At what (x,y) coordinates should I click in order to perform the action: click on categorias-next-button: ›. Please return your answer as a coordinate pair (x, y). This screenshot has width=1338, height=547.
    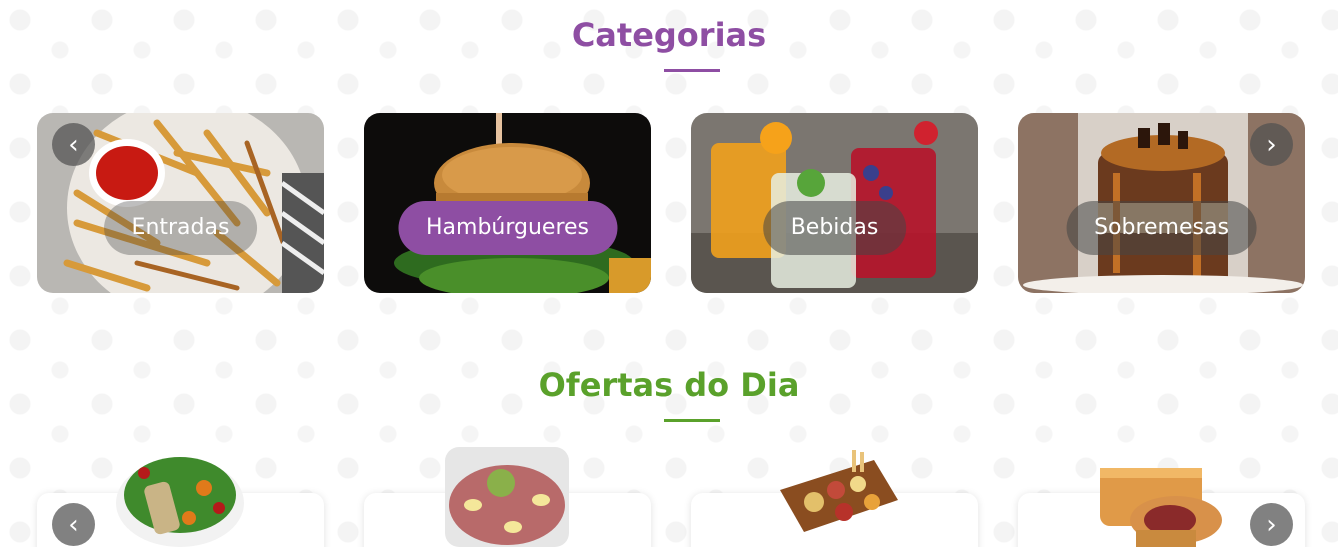
    Looking at the image, I should click on (1271, 144).